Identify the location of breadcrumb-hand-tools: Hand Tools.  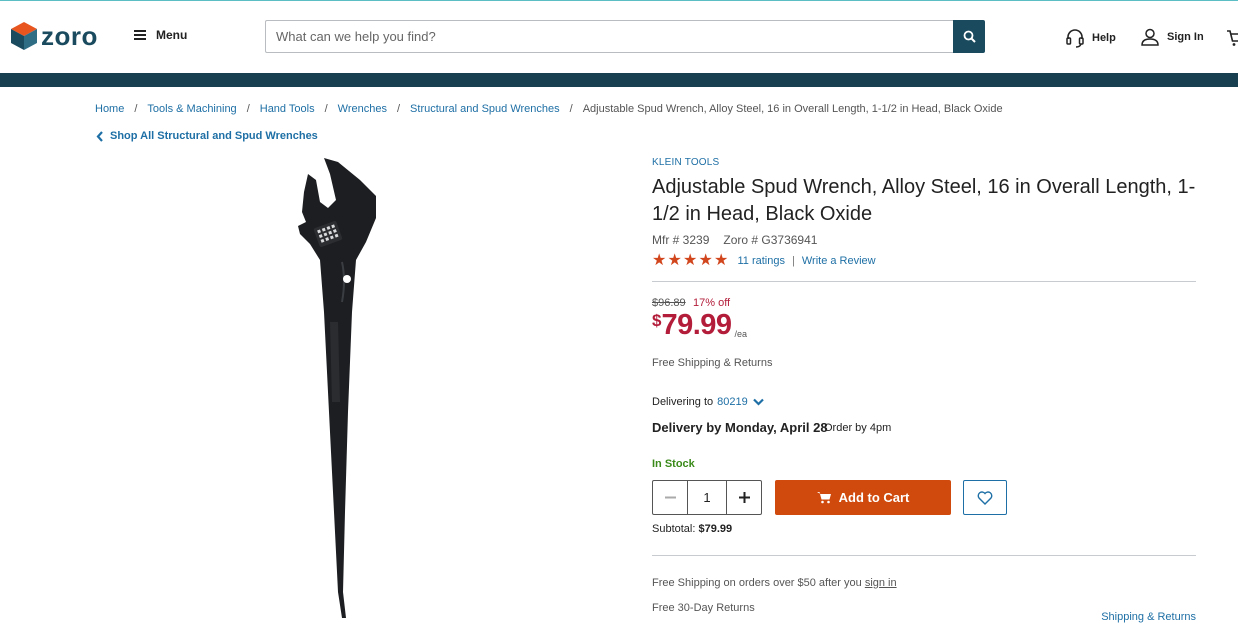
(287, 109).